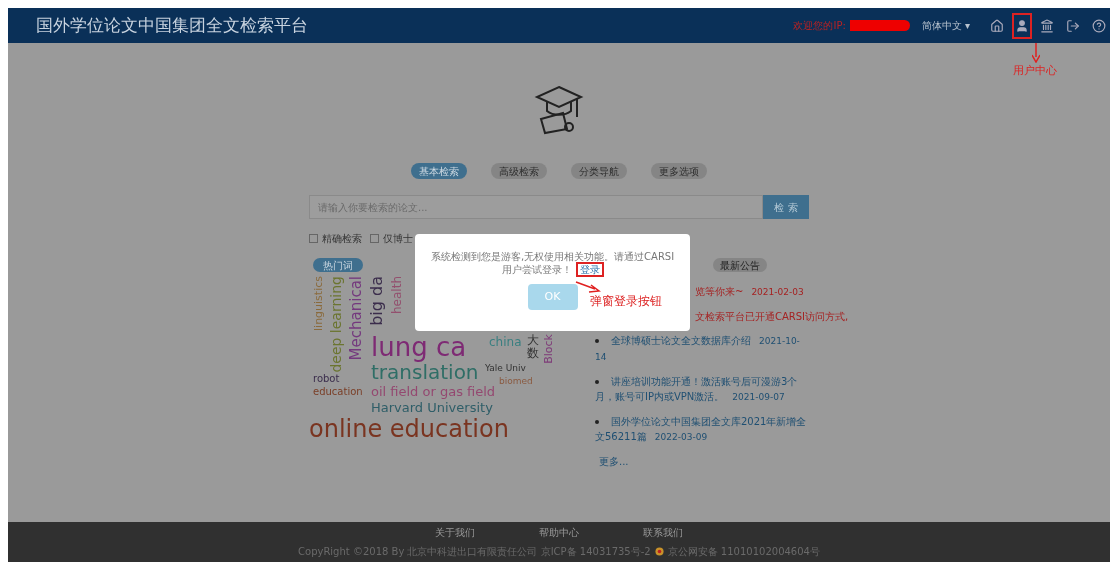 Image resolution: width=1110 pixels, height=562 pixels. Describe the element at coordinates (1047, 25) in the screenshot. I see `institution-icon` at that location.